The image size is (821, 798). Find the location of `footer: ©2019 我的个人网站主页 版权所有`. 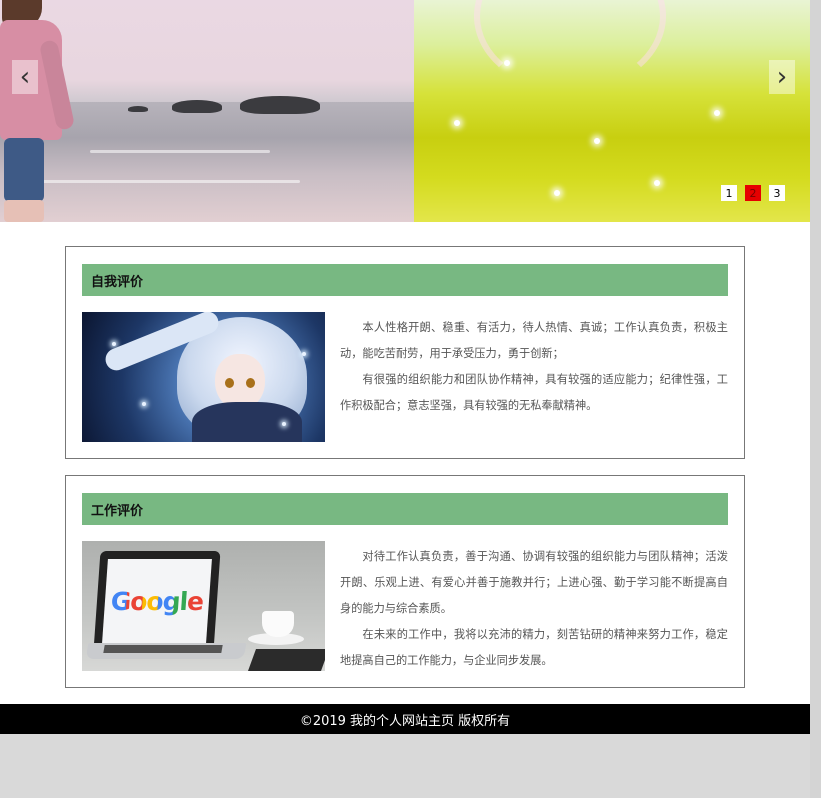

footer: ©2019 我的个人网站主页 版权所有 is located at coordinates (405, 719).